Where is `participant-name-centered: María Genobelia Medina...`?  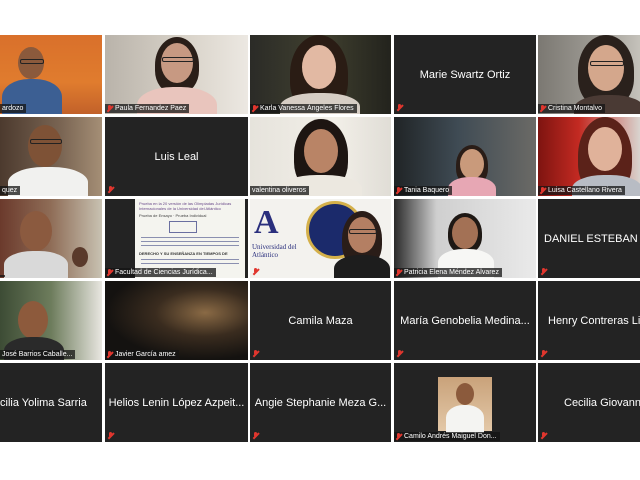
participant-name-centered: María Genobelia Medina... is located at coordinates (465, 320).